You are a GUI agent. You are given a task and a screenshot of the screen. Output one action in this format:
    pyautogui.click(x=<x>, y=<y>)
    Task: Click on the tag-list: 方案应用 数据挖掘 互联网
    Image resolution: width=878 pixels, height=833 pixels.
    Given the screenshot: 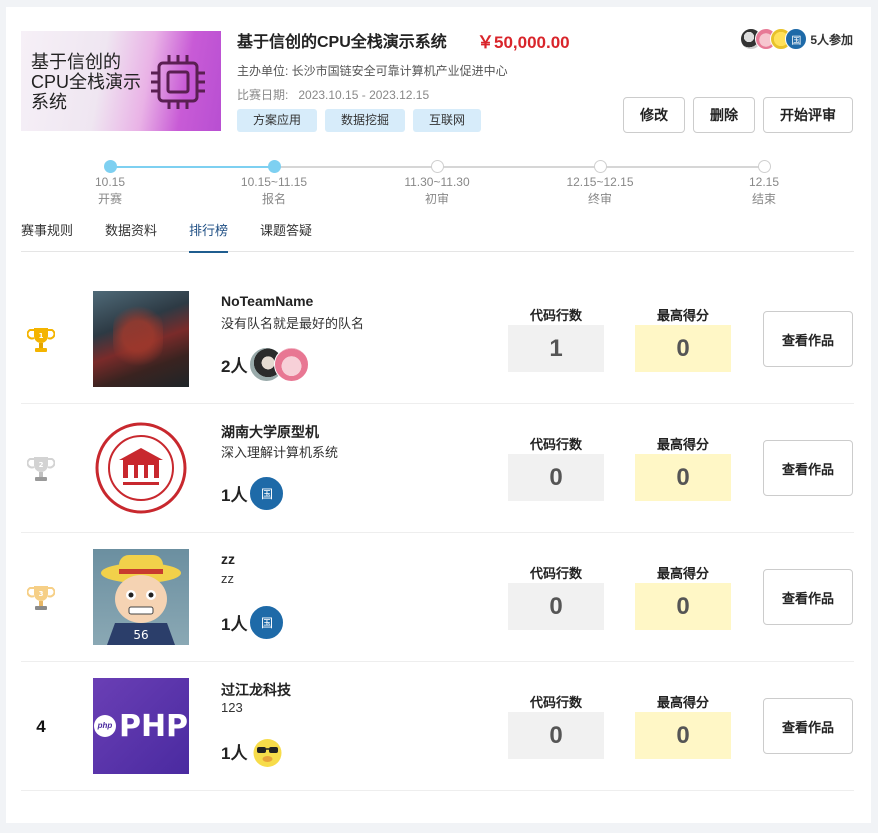 What is the action you would take?
    pyautogui.click(x=359, y=120)
    